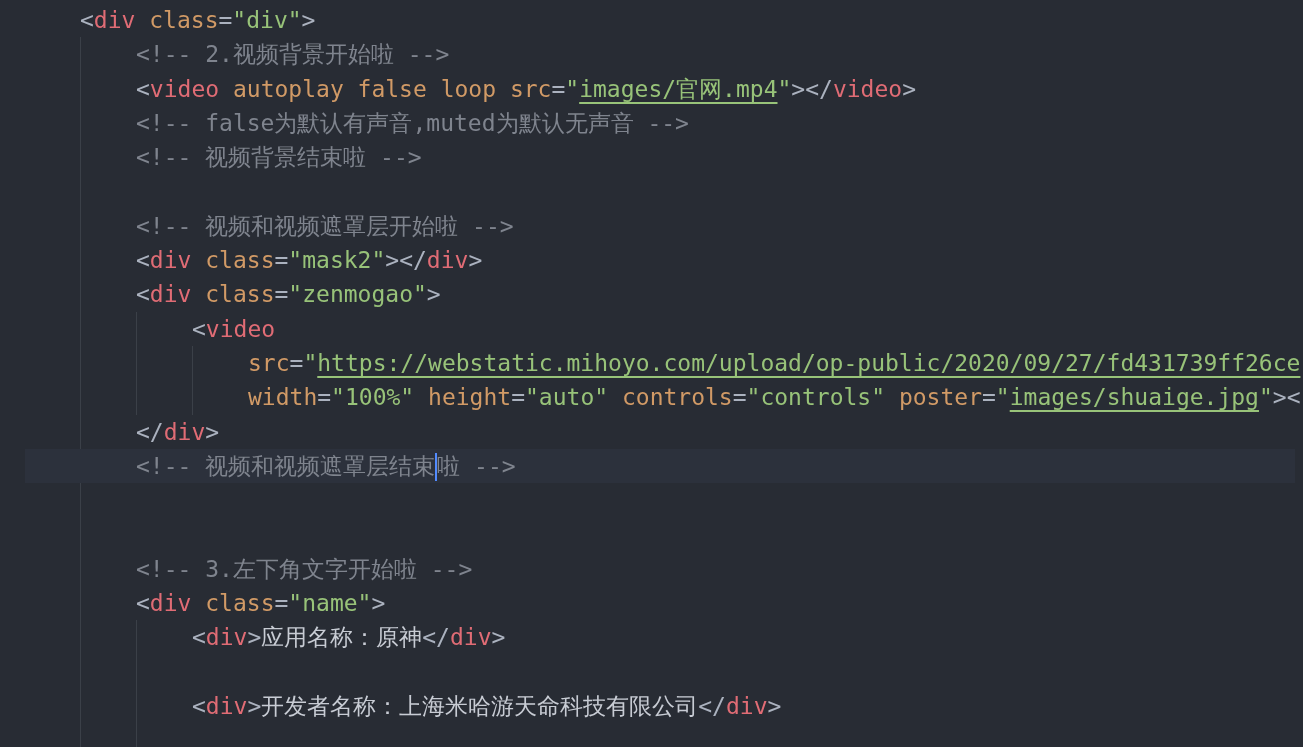  Describe the element at coordinates (774, 398) in the screenshot. I see `code-line: width="100%" height="auto" controls="controls" poster="images/shuaige.jpg"><` at that location.